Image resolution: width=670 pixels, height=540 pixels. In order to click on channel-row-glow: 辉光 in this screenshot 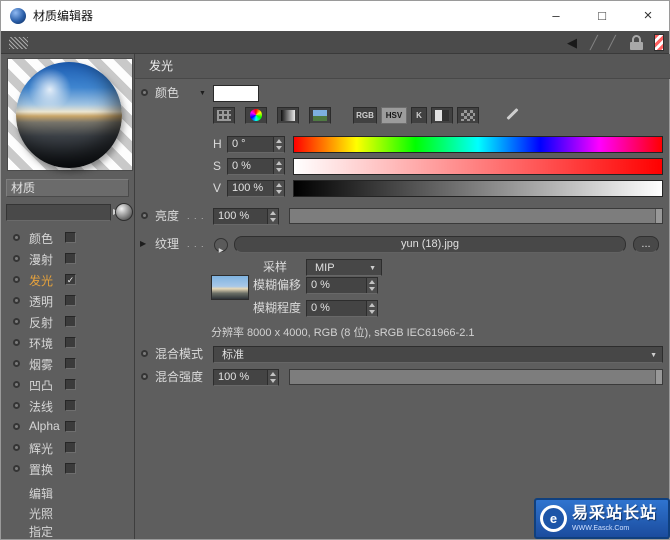, I will do `click(67, 449)`.